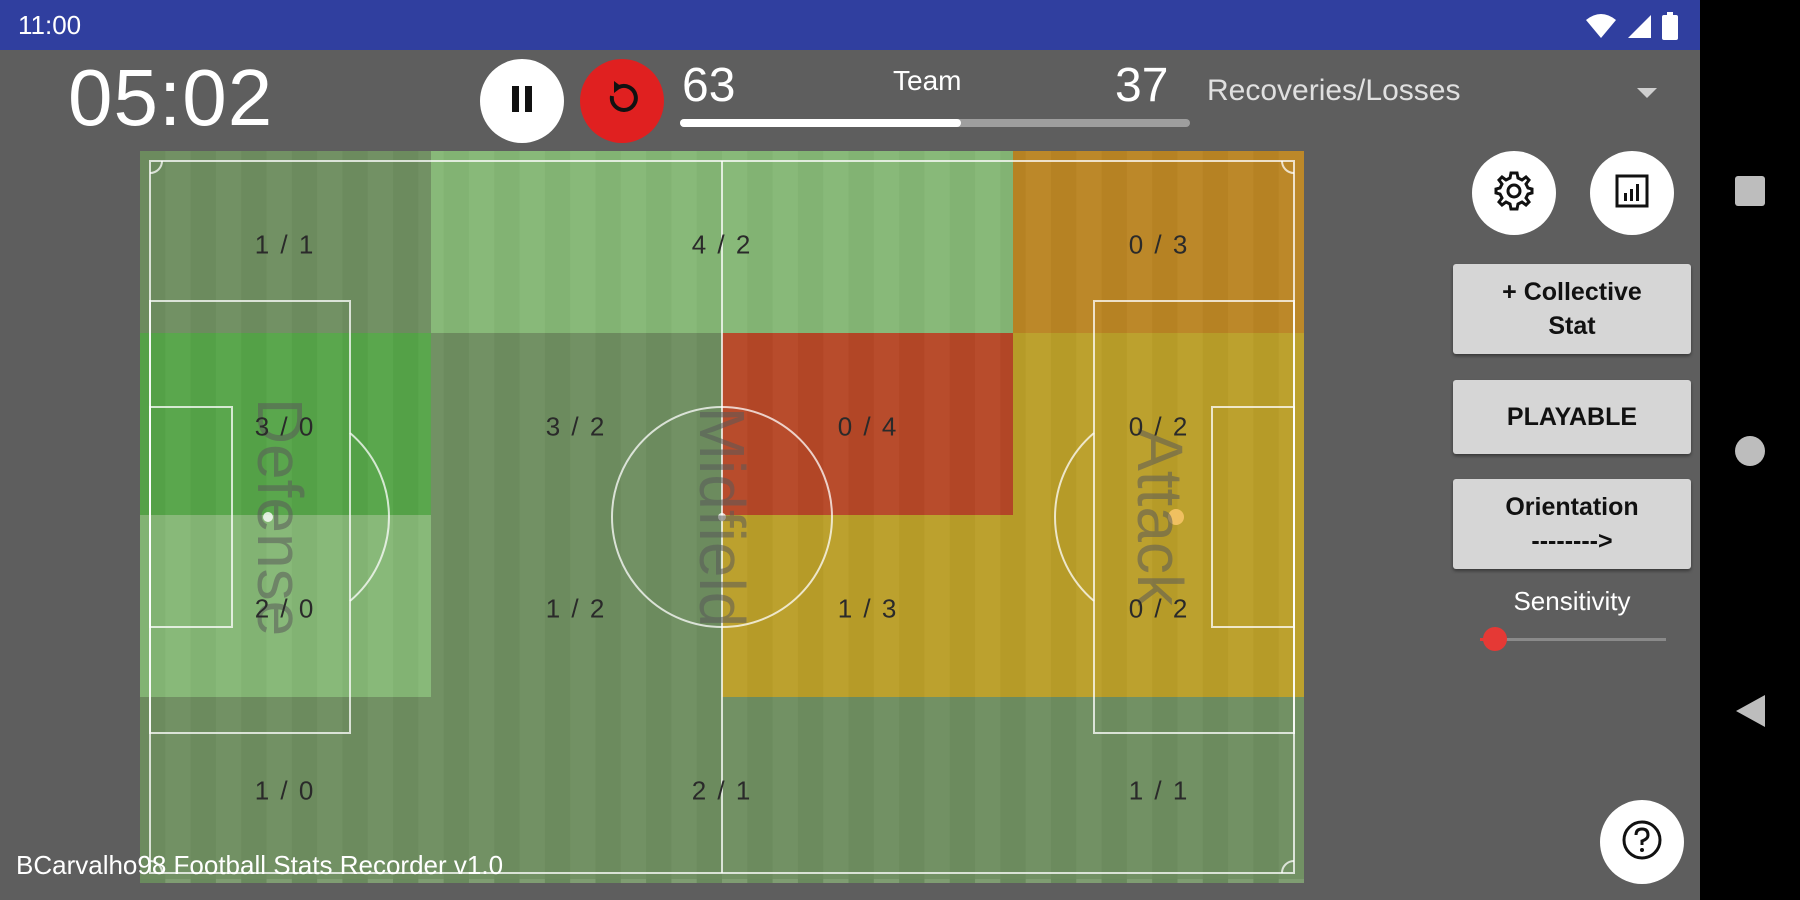  I want to click on sensitivity-slider, so click(1573, 639).